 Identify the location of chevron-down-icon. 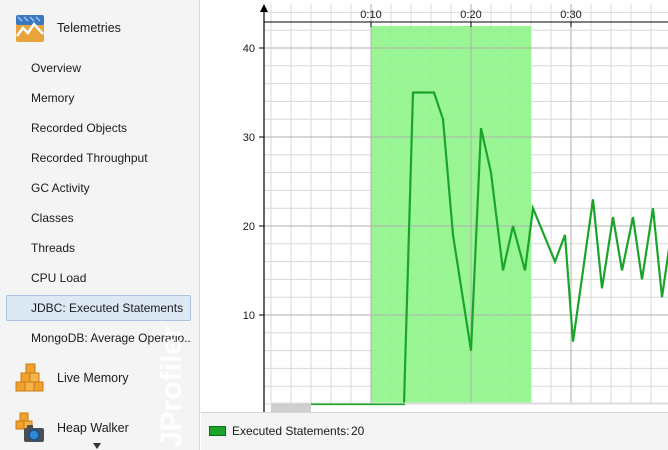
(97, 446).